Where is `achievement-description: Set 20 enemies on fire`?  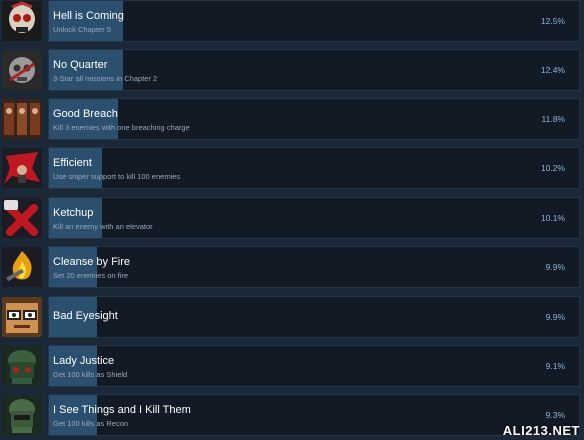 achievement-description: Set 20 enemies on fire is located at coordinates (91, 275).